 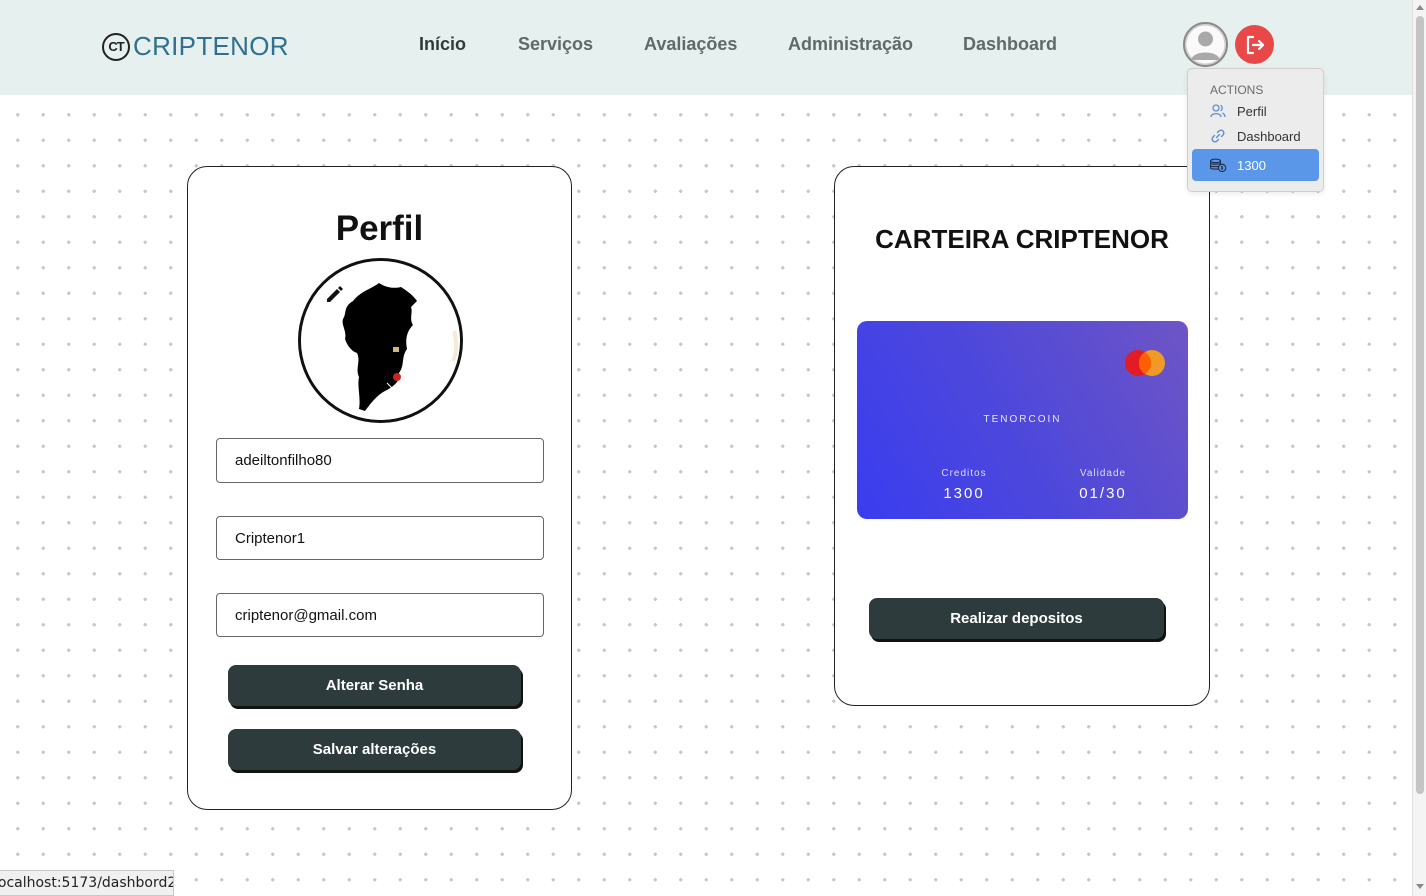 I want to click on menu-item-label: Dashboard, so click(x=1269, y=136).